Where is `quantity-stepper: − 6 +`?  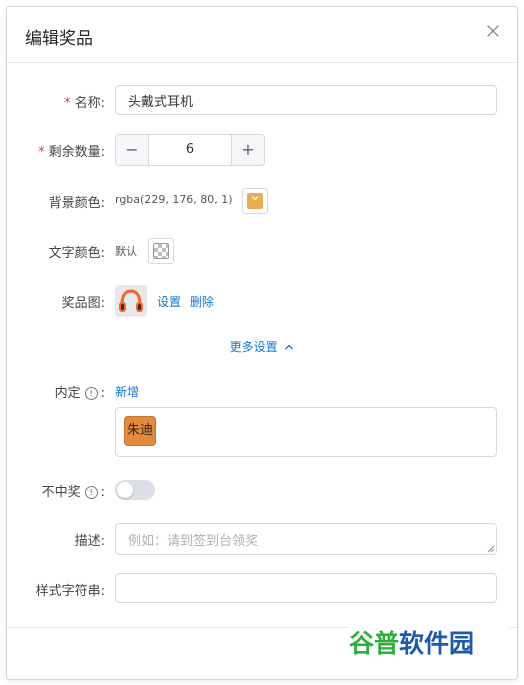
quantity-stepper: − 6 + is located at coordinates (190, 150).